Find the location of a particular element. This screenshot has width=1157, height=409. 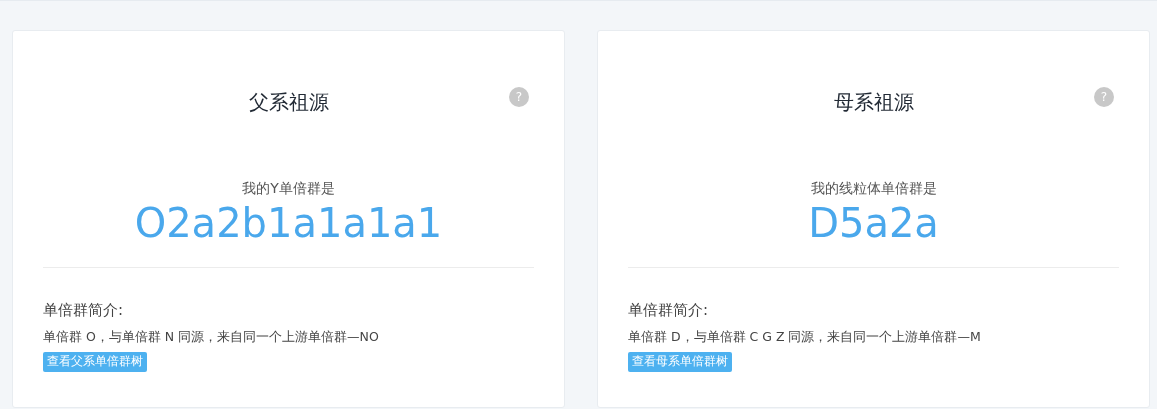

haplogroup-name: D5a2a is located at coordinates (873, 223).